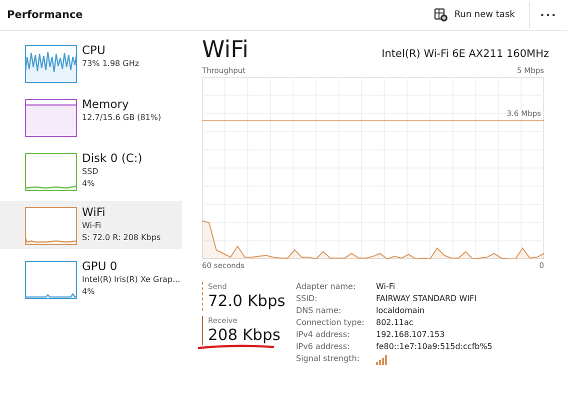  Describe the element at coordinates (465, 54) in the screenshot. I see `adapter-model: Intel(R) Wi-Fi 6E AX211 160MHz` at that location.